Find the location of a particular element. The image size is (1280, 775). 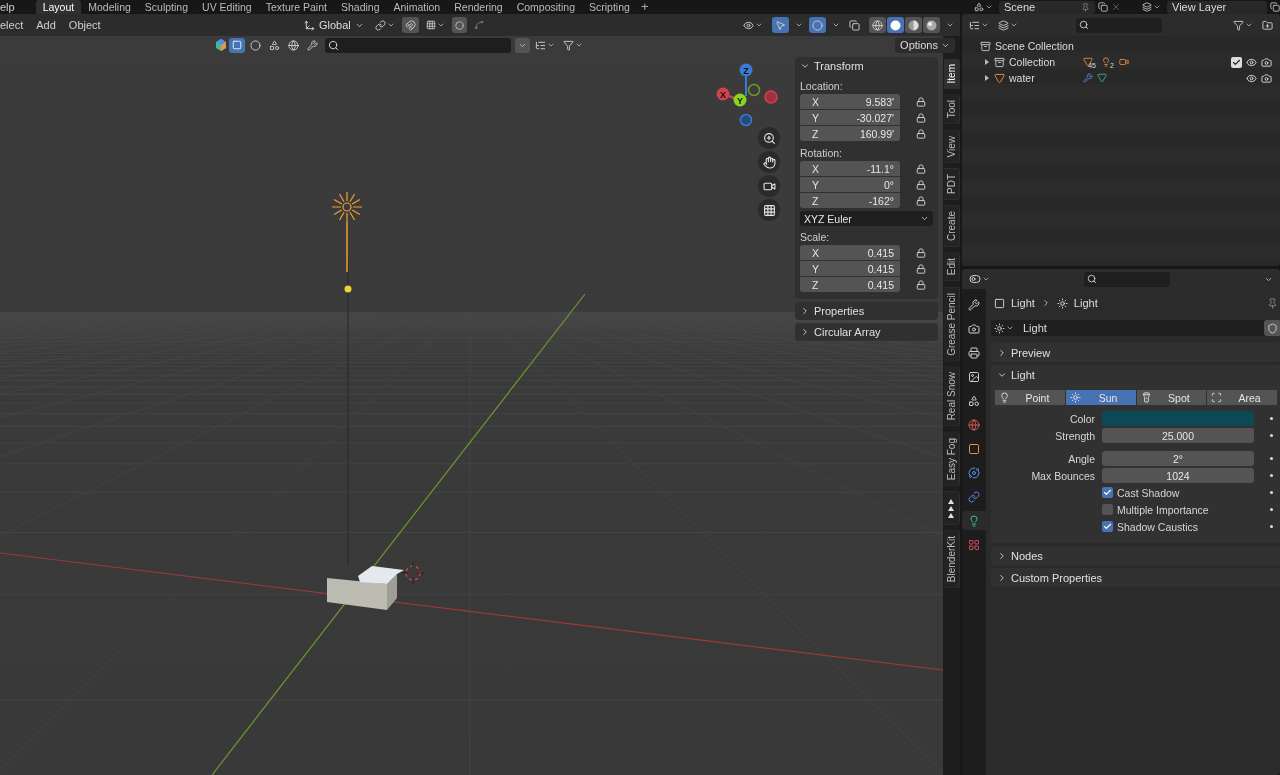

outliner-icon is located at coordinates (974, 25).